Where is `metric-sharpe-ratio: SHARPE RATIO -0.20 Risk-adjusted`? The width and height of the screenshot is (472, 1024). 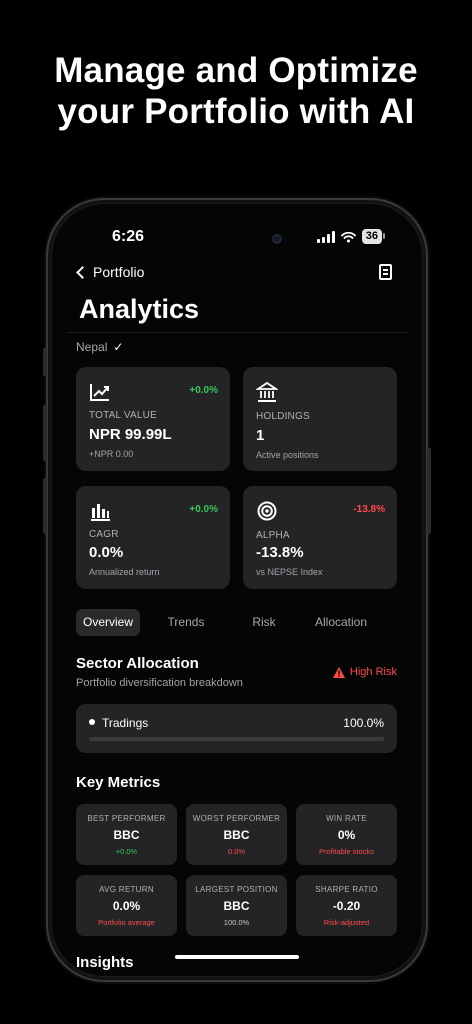
metric-sharpe-ratio: SHARPE RATIO -0.20 Risk-adjusted is located at coordinates (346, 905).